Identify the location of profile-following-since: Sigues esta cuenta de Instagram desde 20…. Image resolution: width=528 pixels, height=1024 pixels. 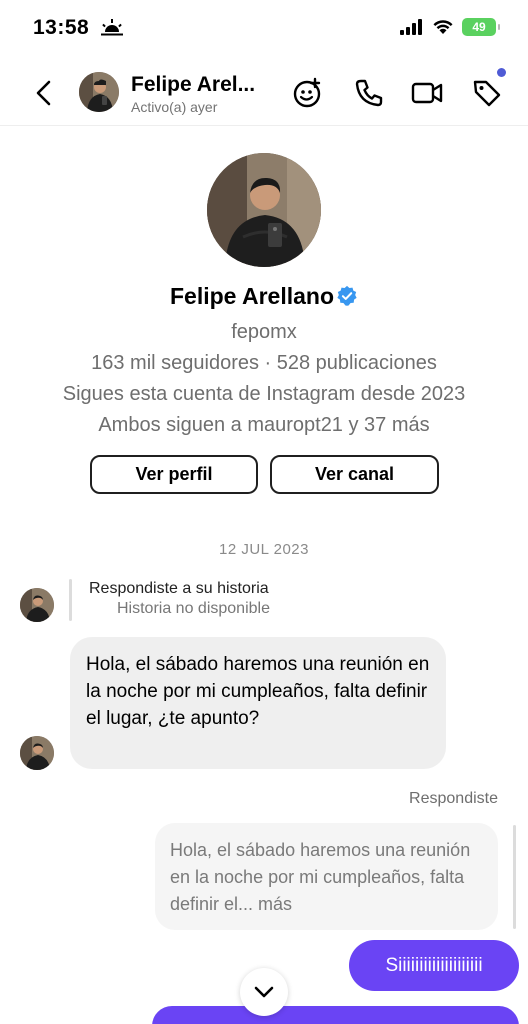
(264, 394).